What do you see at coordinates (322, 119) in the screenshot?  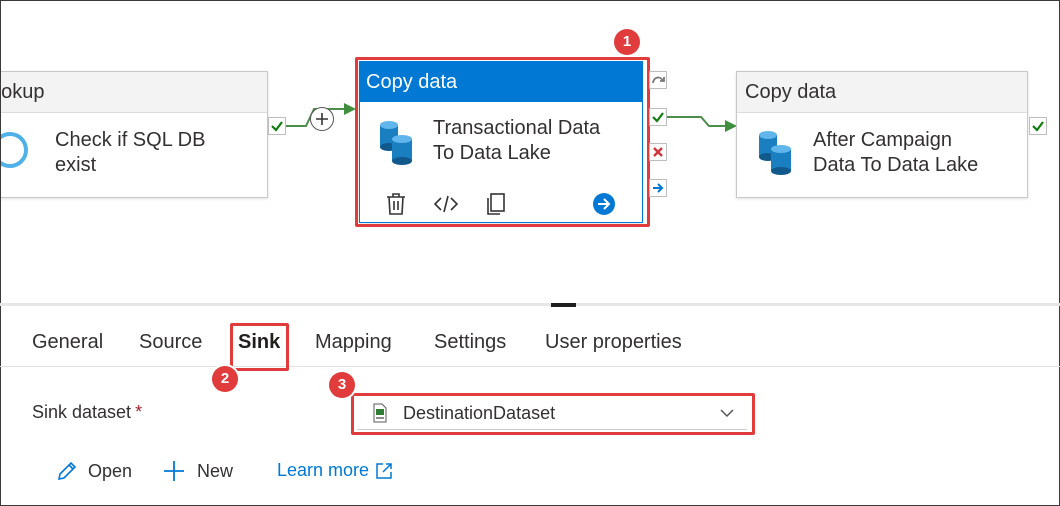 I see `add-activity-icon` at bounding box center [322, 119].